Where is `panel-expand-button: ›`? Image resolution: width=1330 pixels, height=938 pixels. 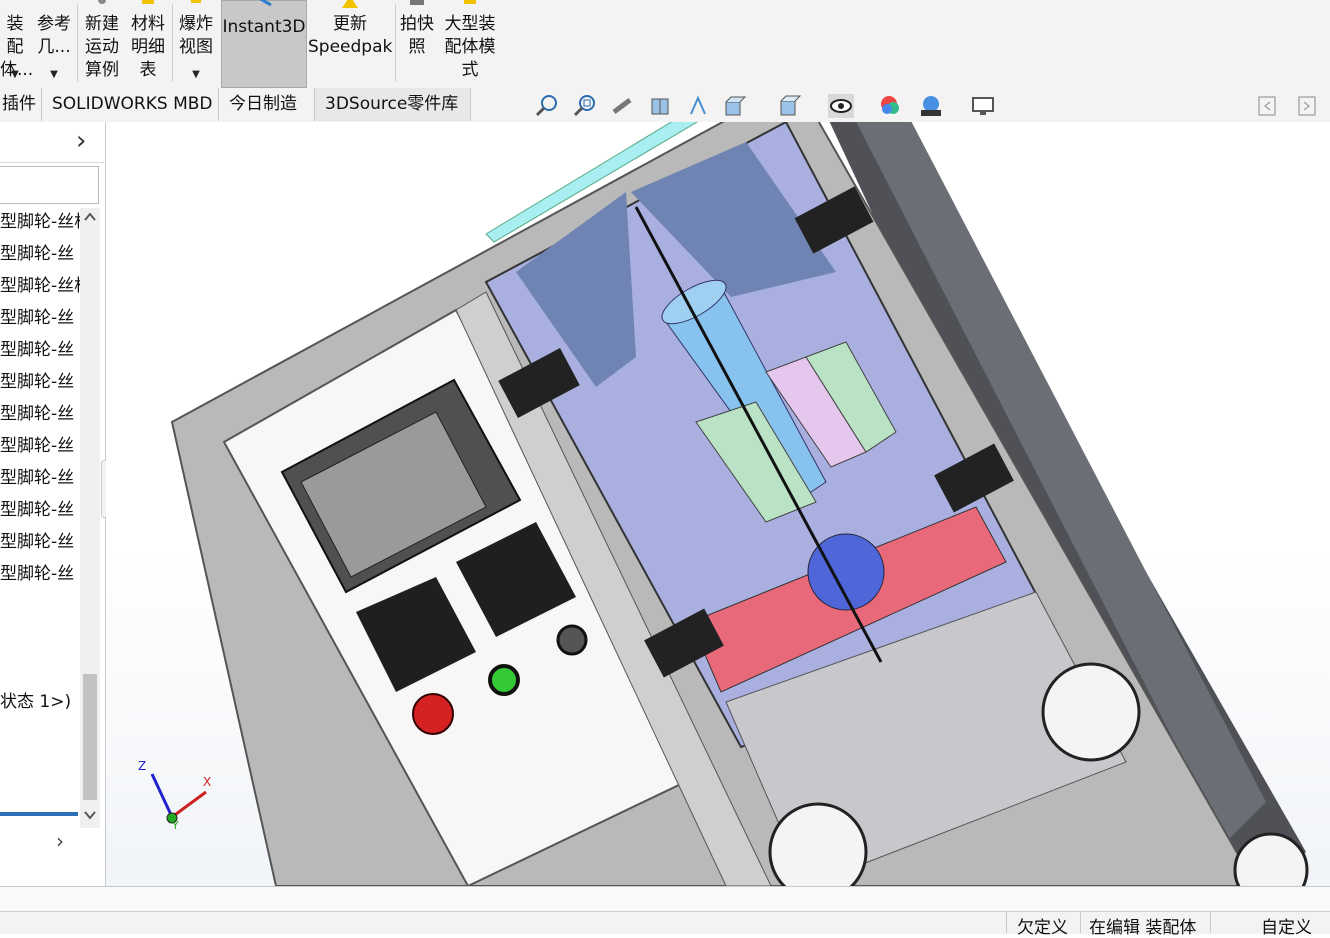 panel-expand-button: › is located at coordinates (81, 141).